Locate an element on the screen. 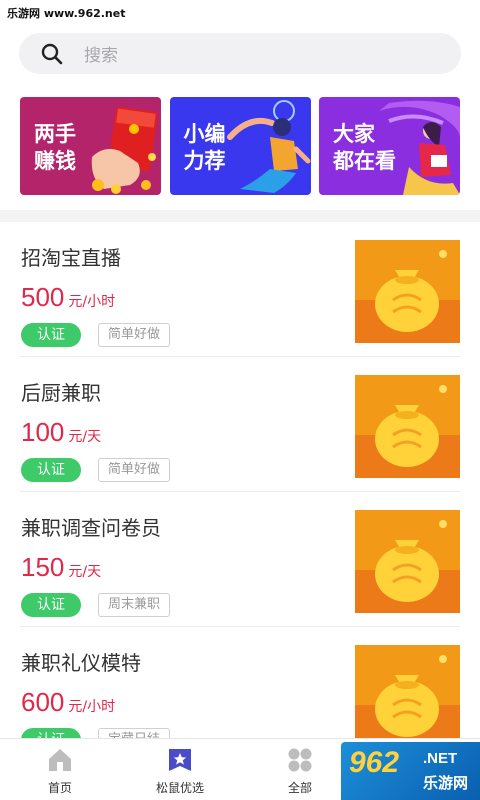 The width and height of the screenshot is (480, 800). banner-earn-money: 两手 赚钱 is located at coordinates (90, 146).